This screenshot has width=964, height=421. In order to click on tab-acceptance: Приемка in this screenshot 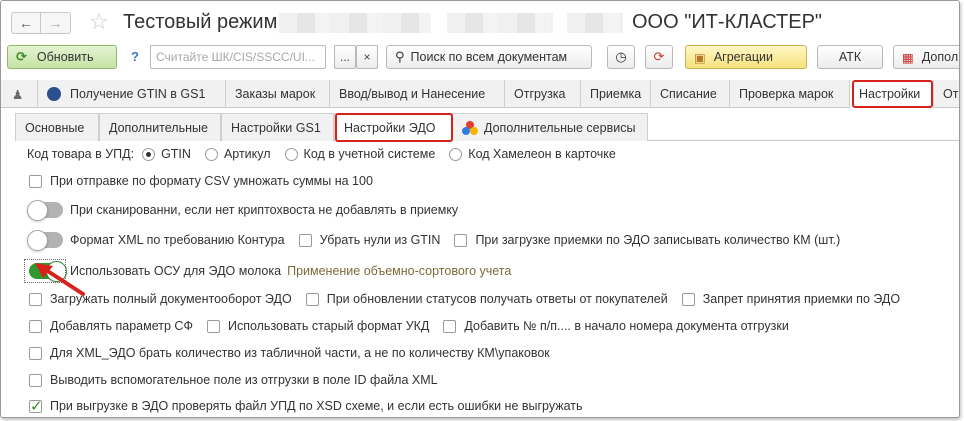, I will do `click(616, 94)`.